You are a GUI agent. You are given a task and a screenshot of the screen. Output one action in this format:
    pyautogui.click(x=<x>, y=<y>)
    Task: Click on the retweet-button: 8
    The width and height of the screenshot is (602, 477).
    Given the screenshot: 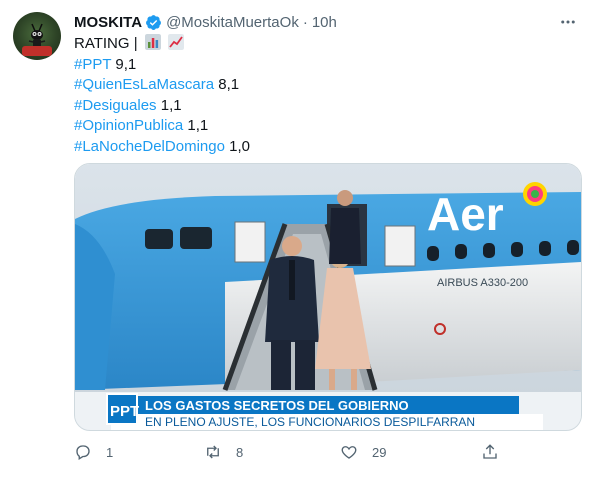 What is the action you would take?
    pyautogui.click(x=223, y=452)
    